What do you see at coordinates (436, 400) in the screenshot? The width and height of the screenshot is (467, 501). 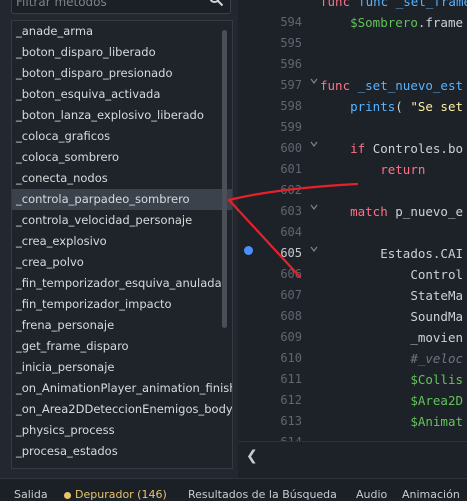 I see `code-token: $Area2D` at bounding box center [436, 400].